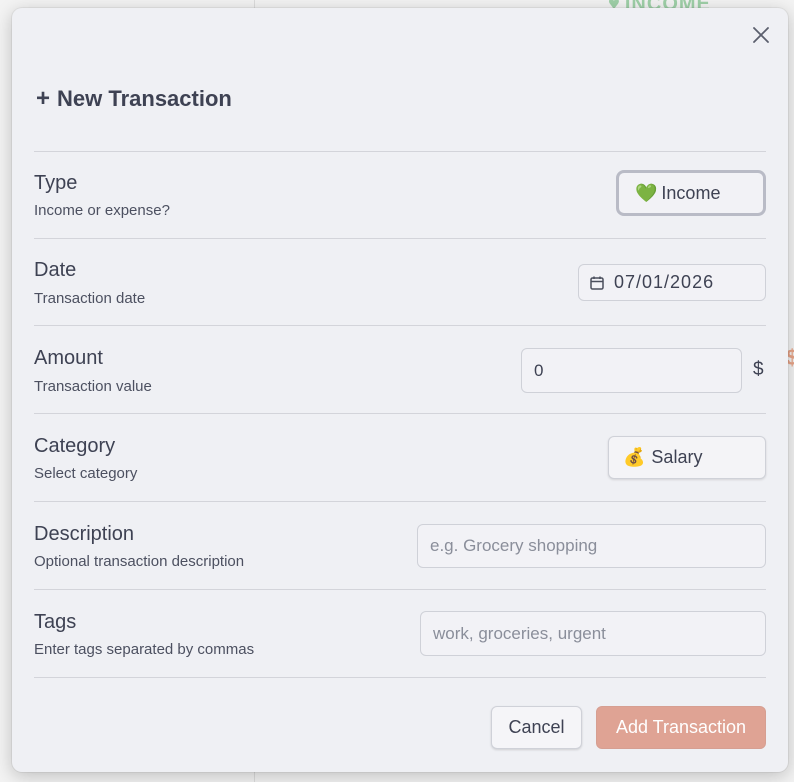 Image resolution: width=794 pixels, height=782 pixels. I want to click on modal-title: + New Transaction, so click(134, 99).